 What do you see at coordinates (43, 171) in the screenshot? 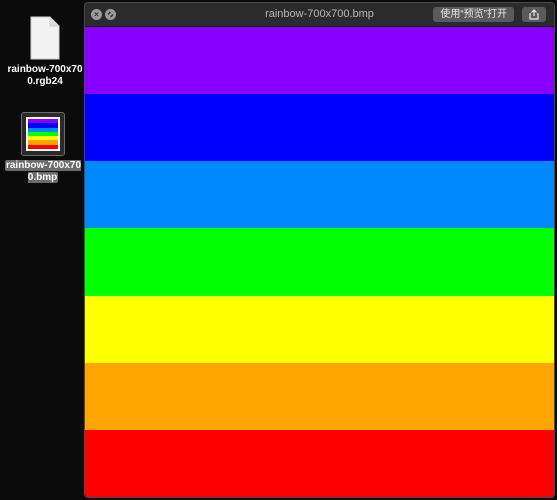
I see `file-label: rainbow-700x700.bmp` at bounding box center [43, 171].